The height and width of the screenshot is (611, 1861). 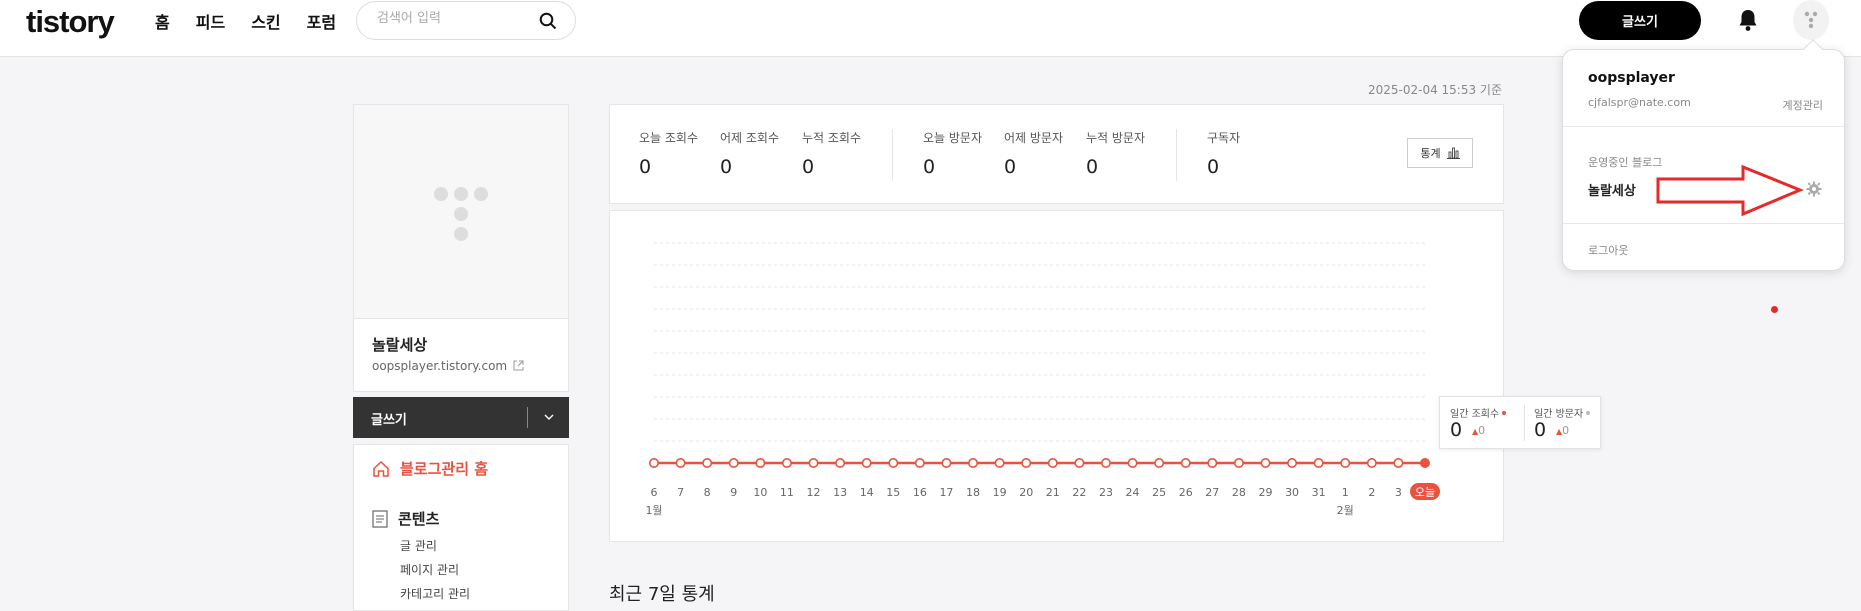 What do you see at coordinates (1000, 492) in the screenshot?
I see `x-tick-label: 19` at bounding box center [1000, 492].